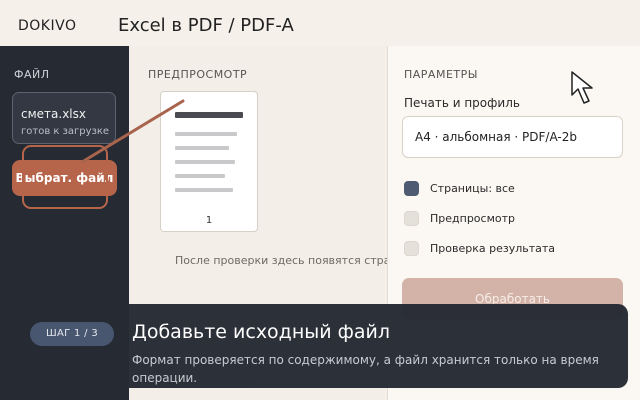 This screenshot has height=400, width=640. I want to click on tour-pointer-line, so click(132, 131).